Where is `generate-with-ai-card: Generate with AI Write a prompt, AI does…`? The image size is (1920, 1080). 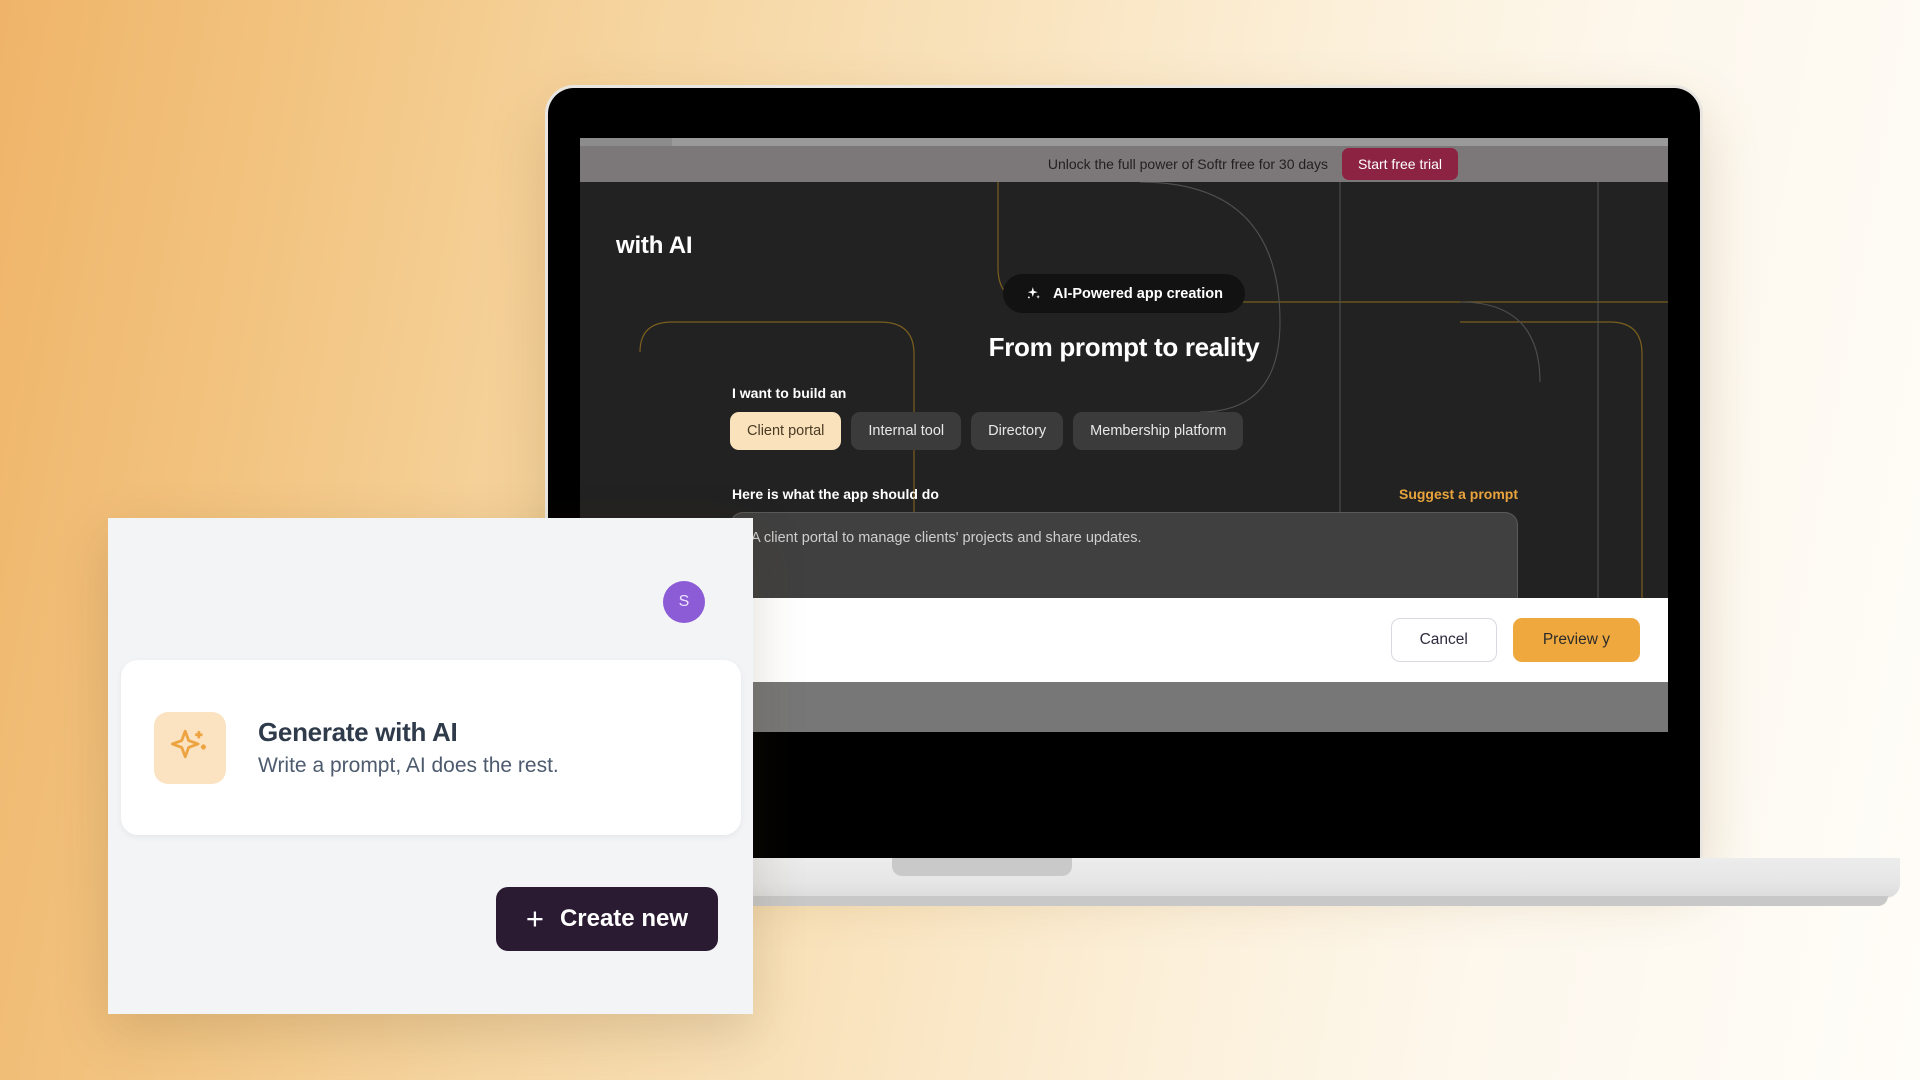
generate-with-ai-card: Generate with AI Write a prompt, AI does… is located at coordinates (431, 747).